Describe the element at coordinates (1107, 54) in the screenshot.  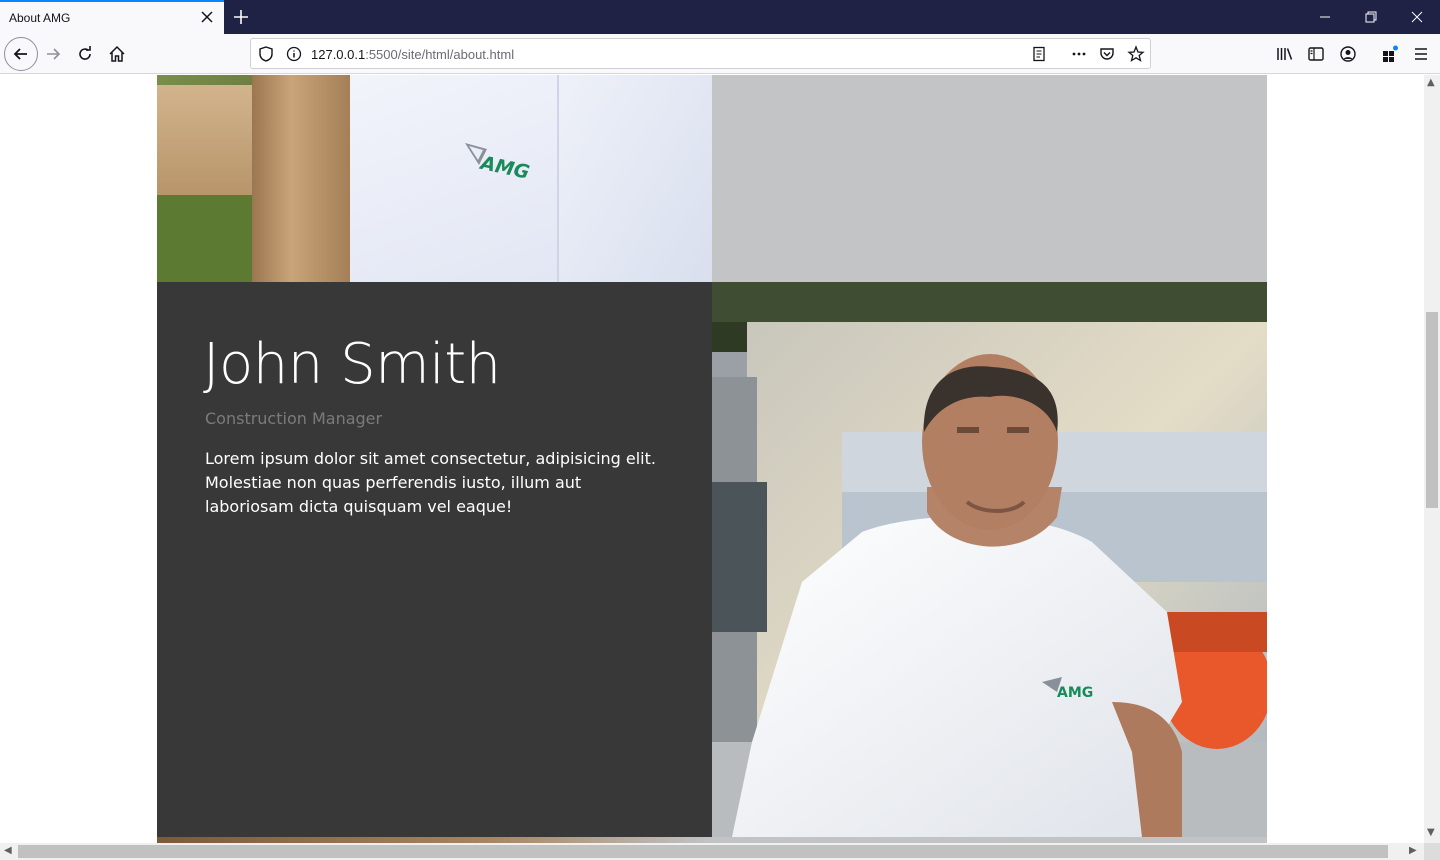
I see `pocket-icon` at that location.